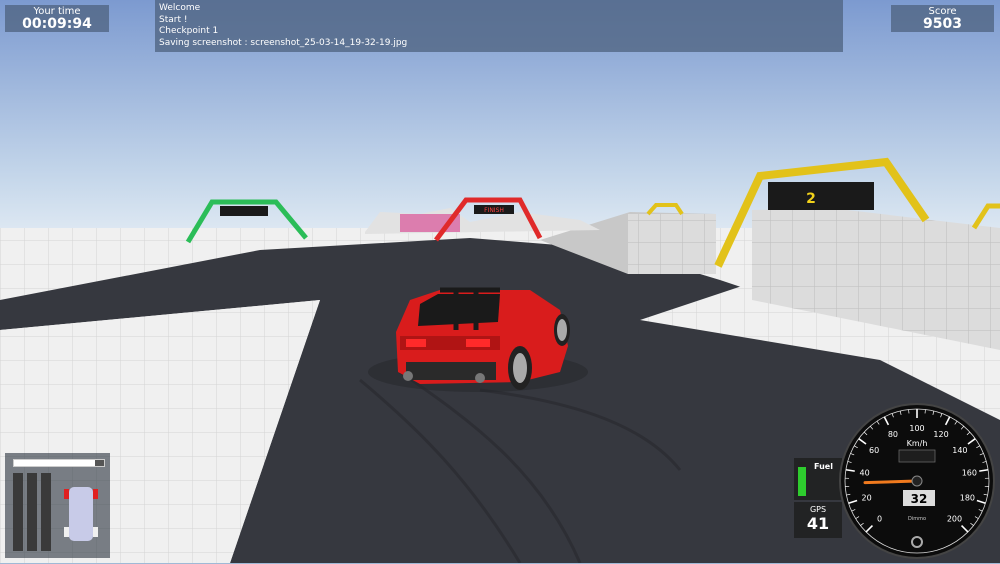 The image size is (1000, 564). I want to click on block-center-face, so click(672, 244).